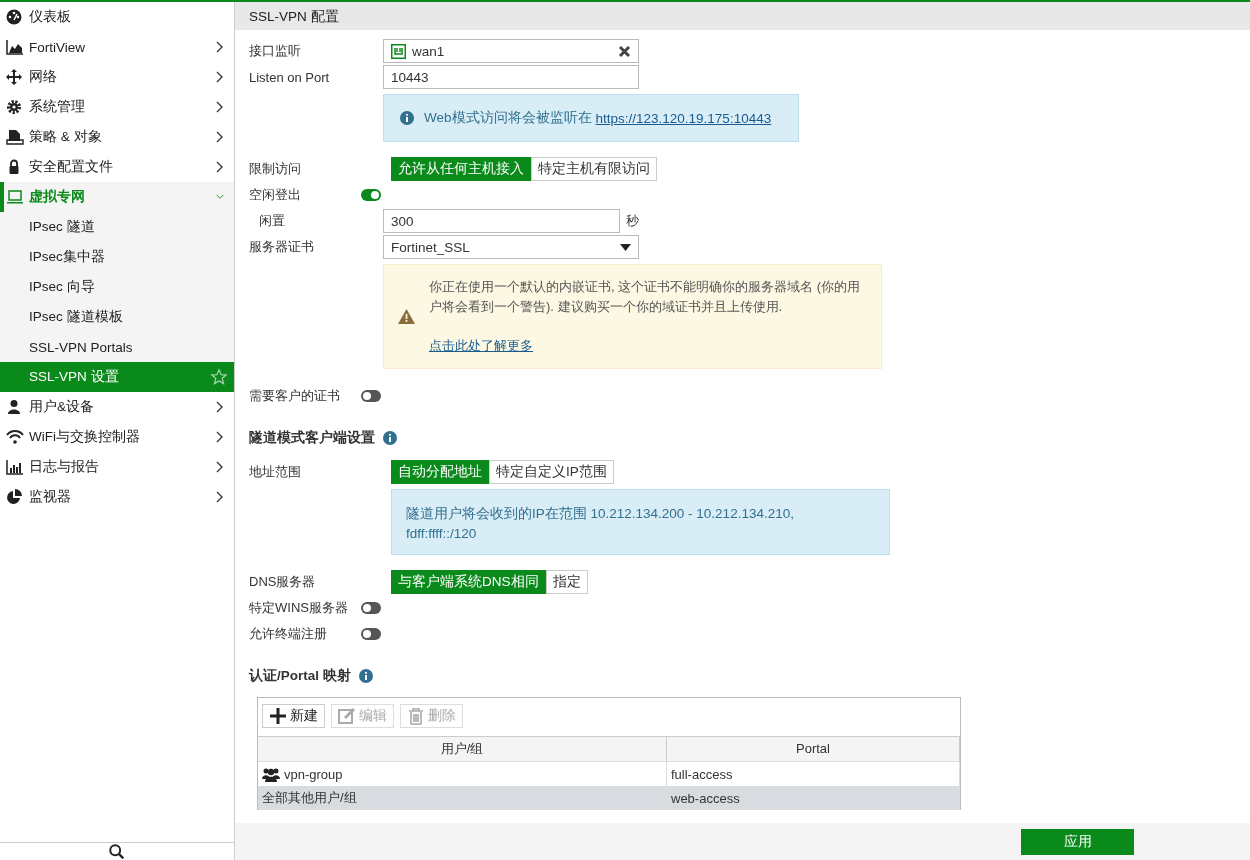 The image size is (1250, 860). I want to click on field-label: 服务器证书, so click(282, 247).